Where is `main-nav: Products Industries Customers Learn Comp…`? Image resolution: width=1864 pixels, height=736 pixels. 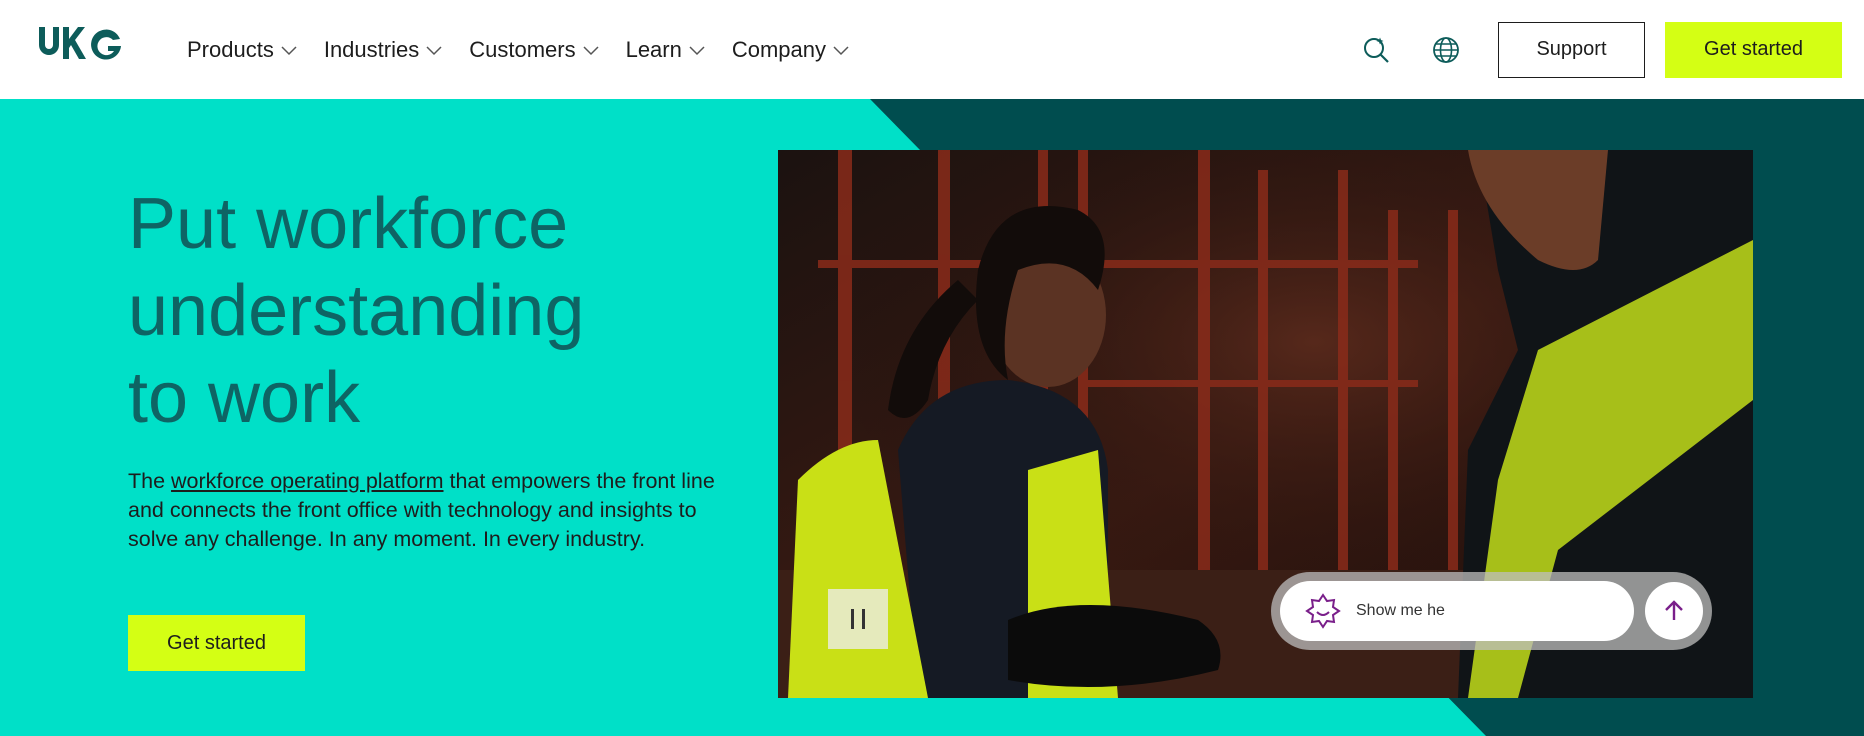
main-nav: Products Industries Customers Learn Comp… is located at coordinates (531, 49).